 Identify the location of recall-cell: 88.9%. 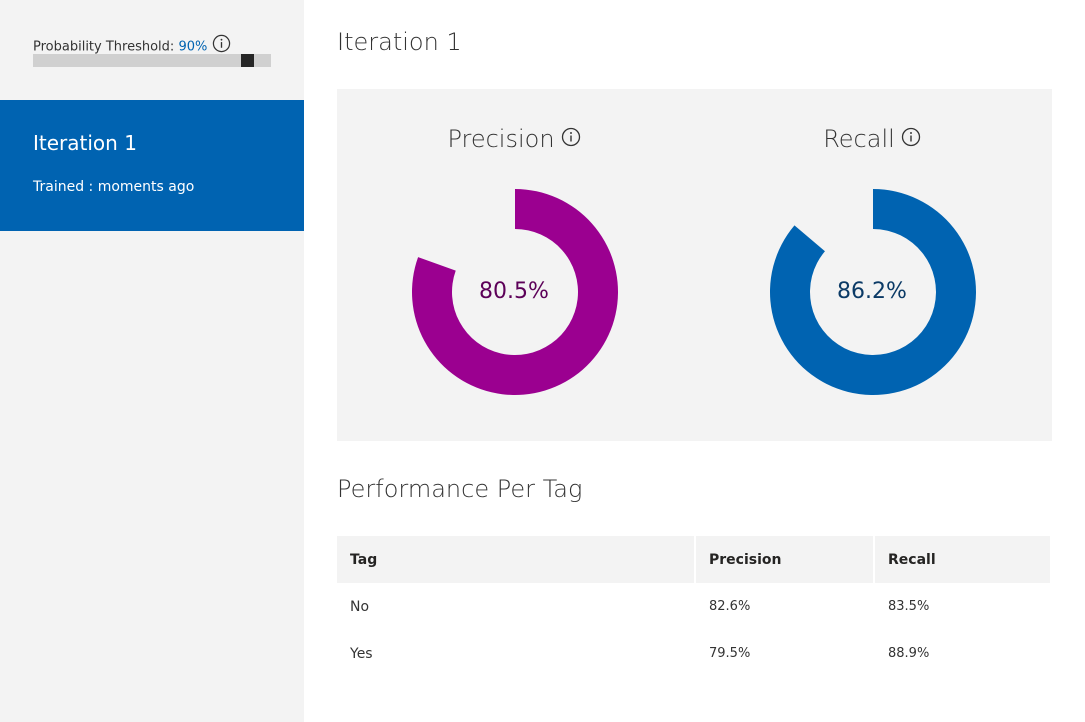
(909, 653).